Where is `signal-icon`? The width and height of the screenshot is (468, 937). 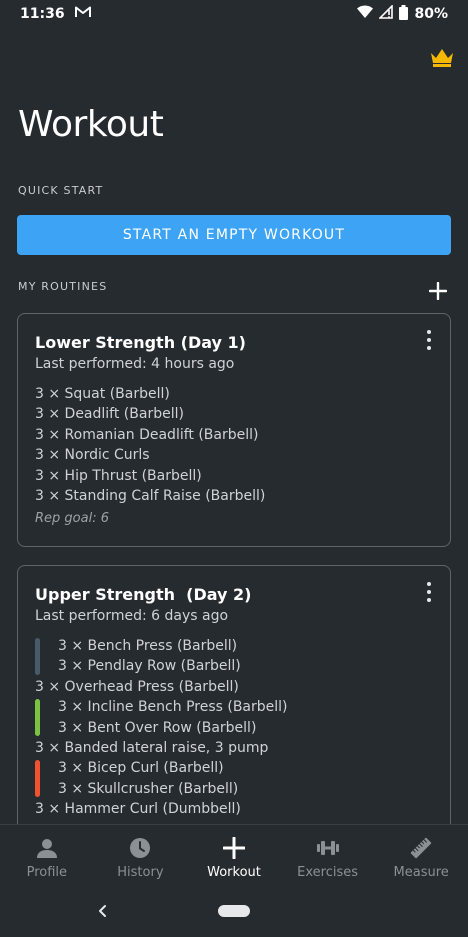
signal-icon is located at coordinates (386, 13).